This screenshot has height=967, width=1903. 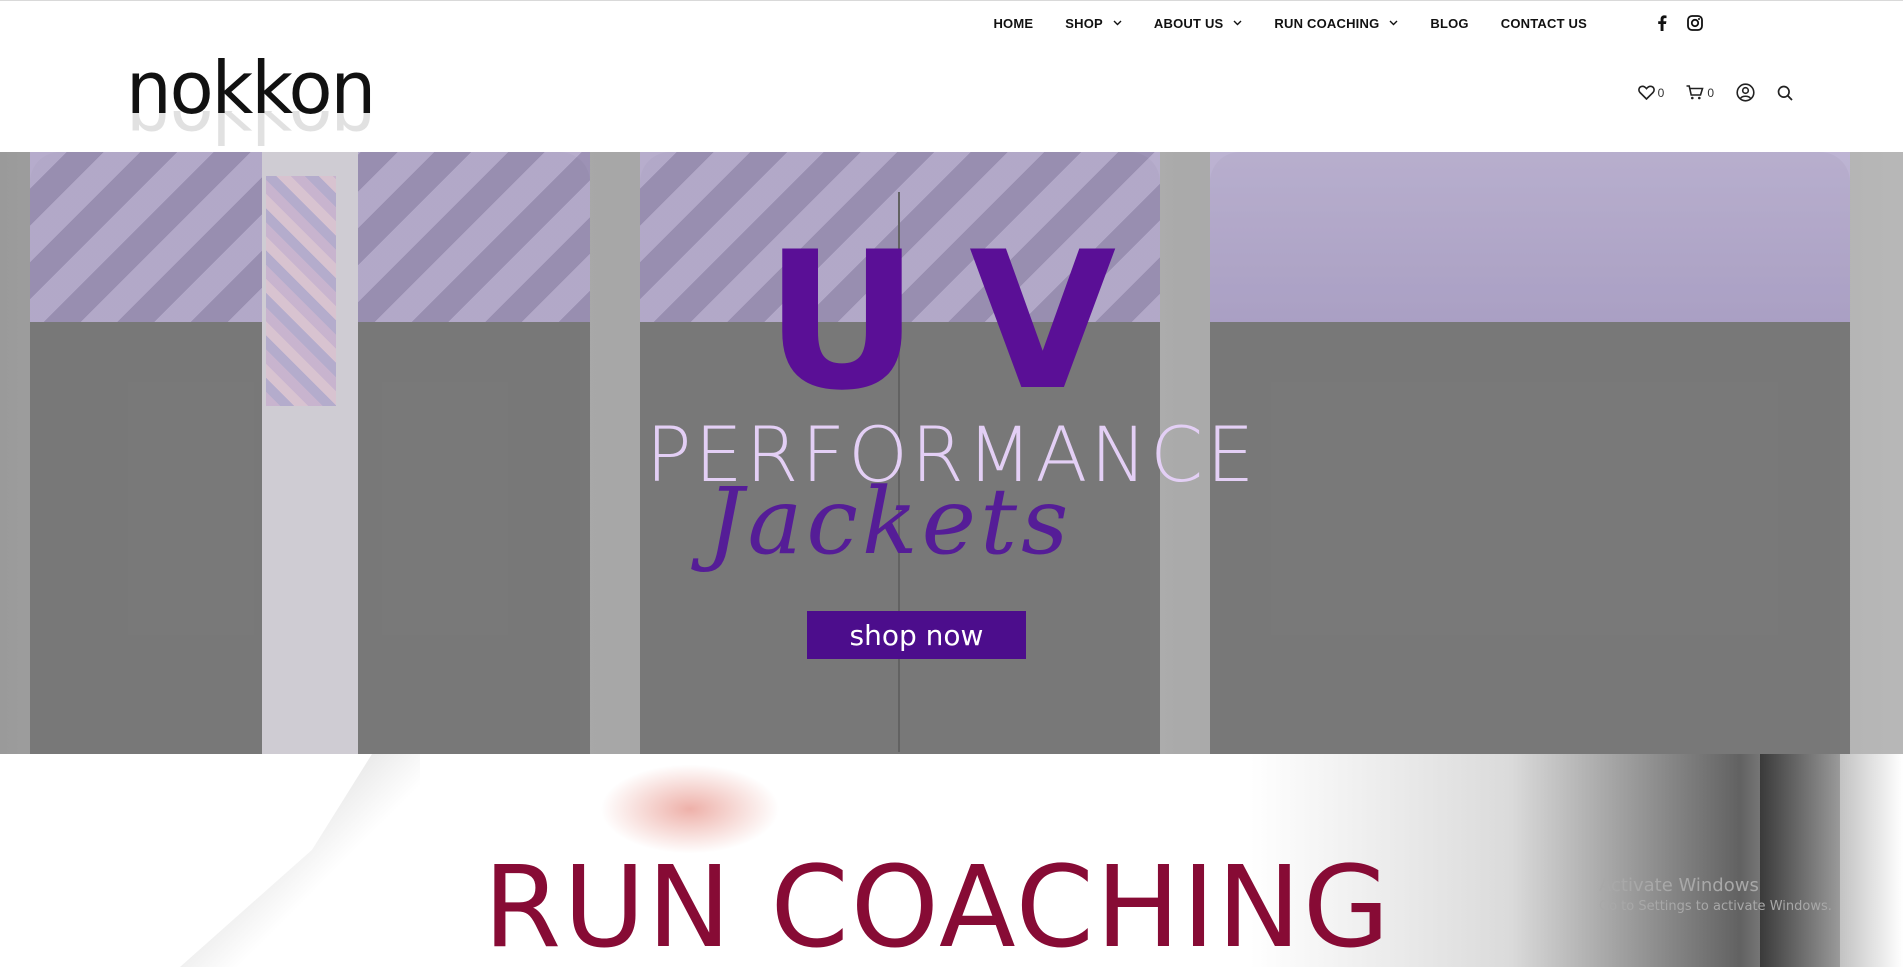 I want to click on user-icon, so click(x=1745, y=92).